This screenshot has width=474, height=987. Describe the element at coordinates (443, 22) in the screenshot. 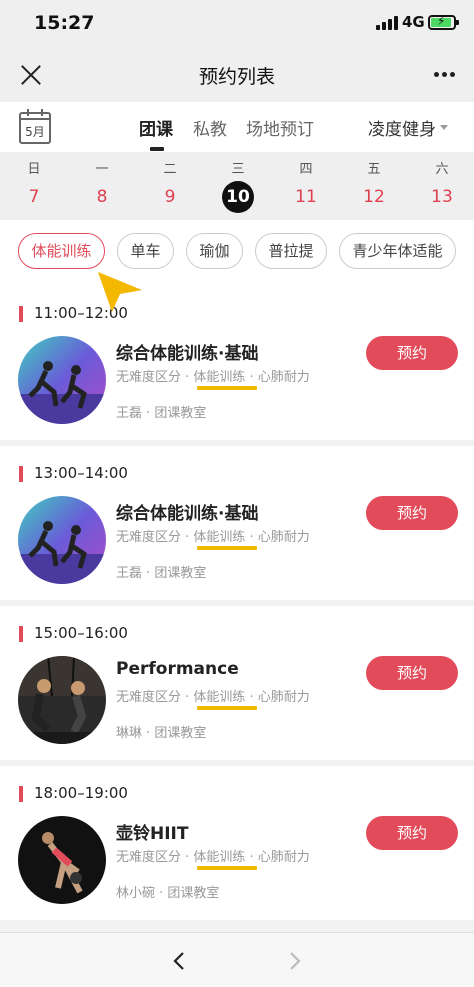

I see `battery-icon: ⚡` at that location.